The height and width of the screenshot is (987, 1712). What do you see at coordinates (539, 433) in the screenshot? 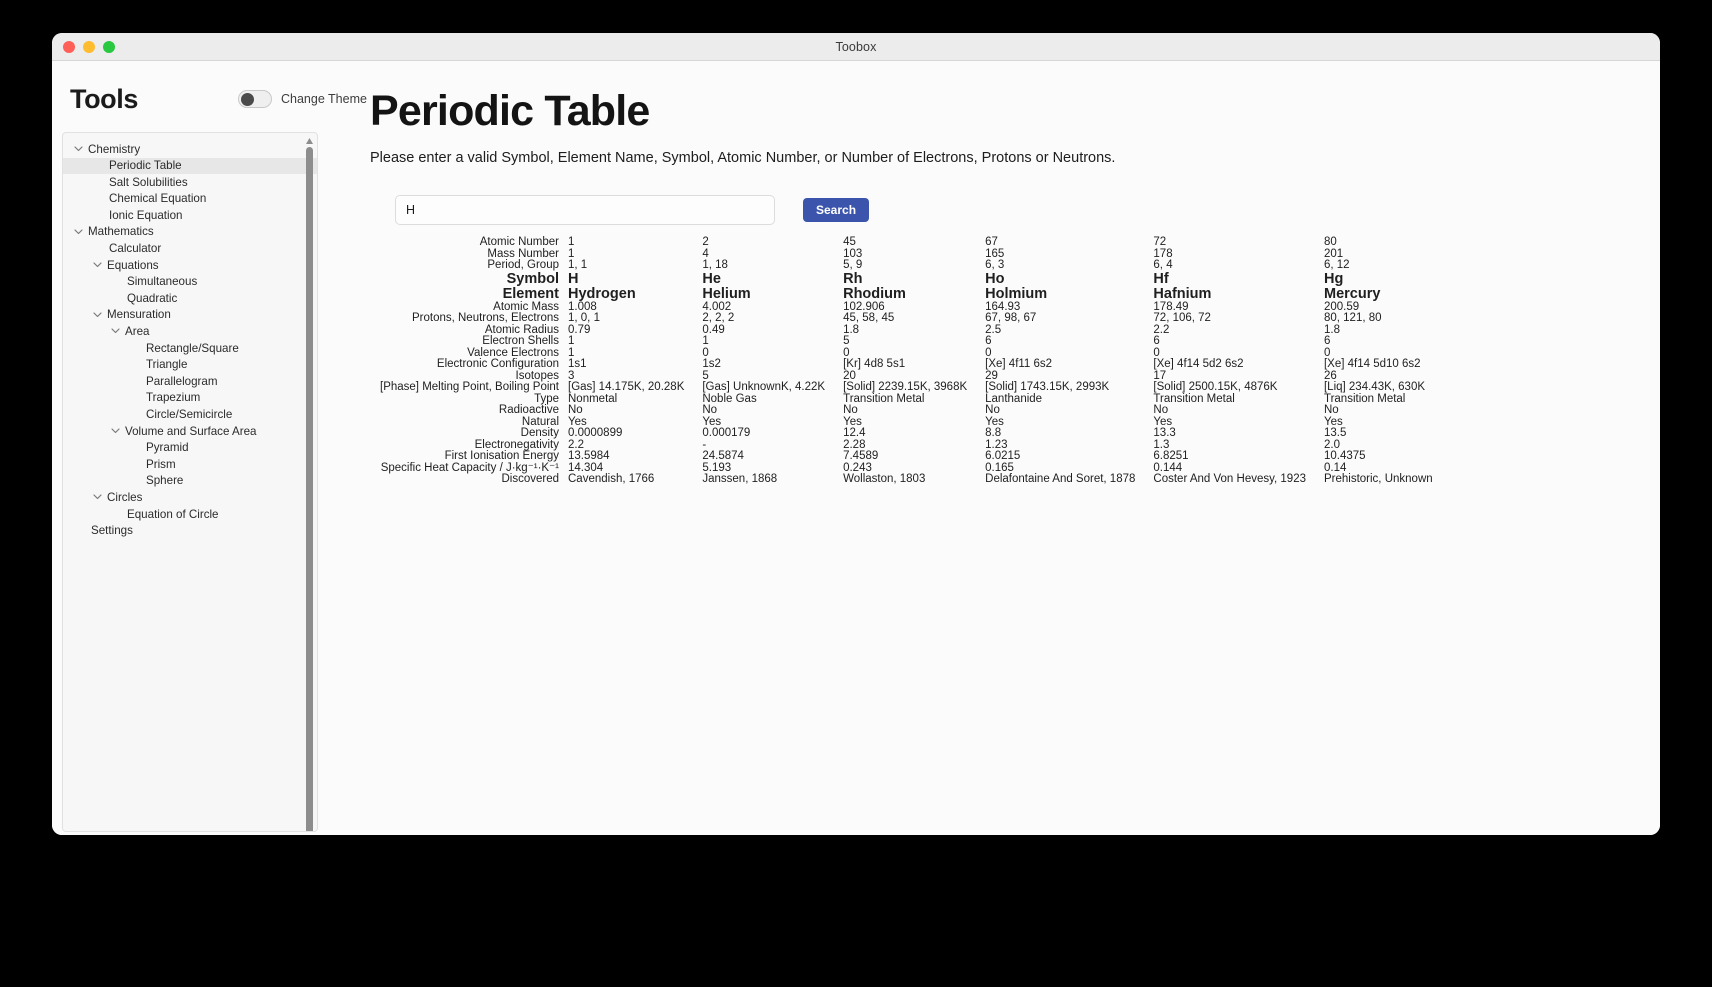
I see `row-label: Density` at bounding box center [539, 433].